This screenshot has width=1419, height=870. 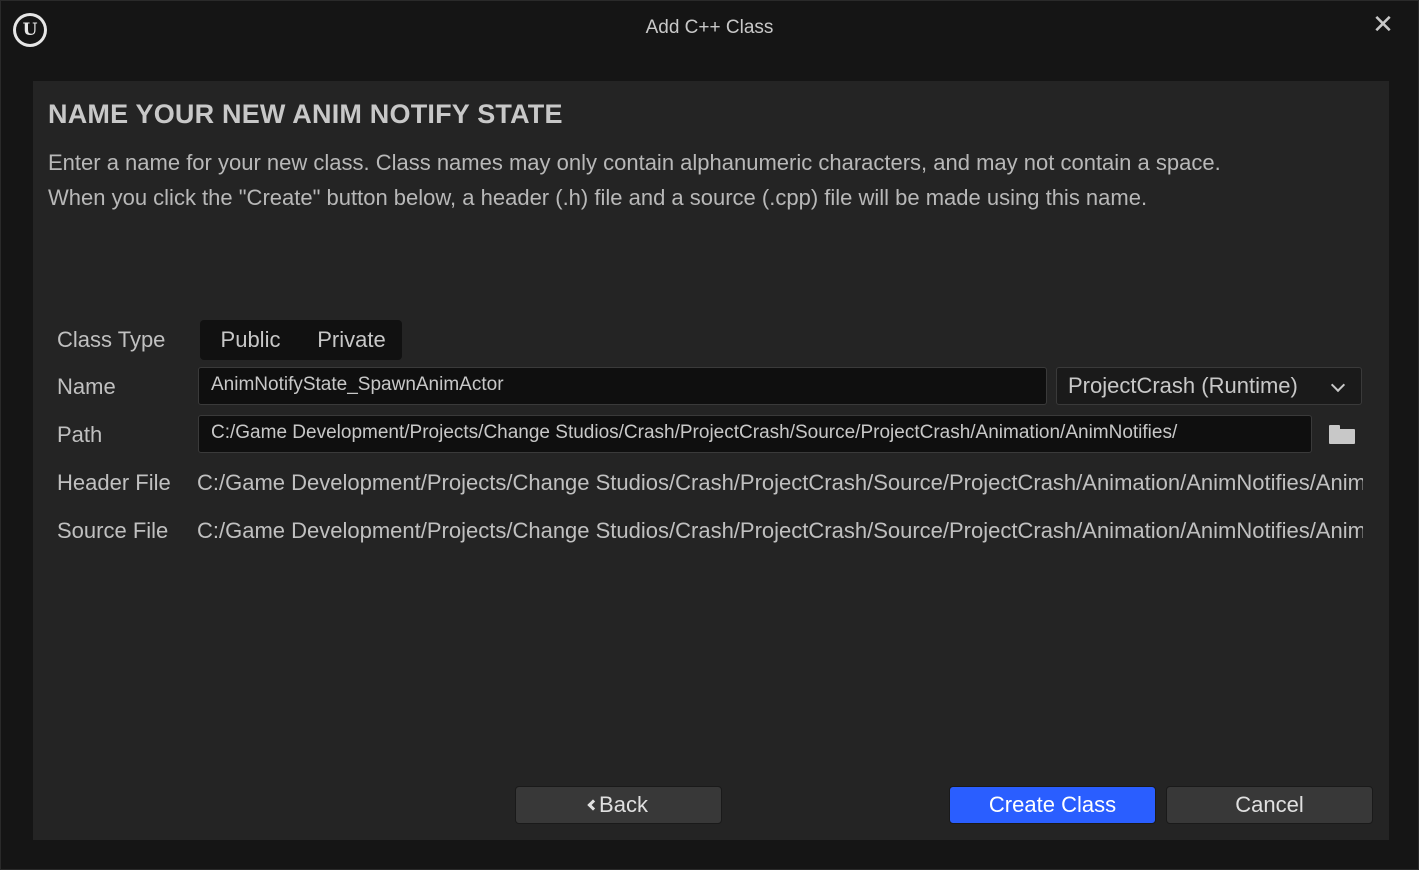 What do you see at coordinates (1183, 385) in the screenshot?
I see `module-dropdown-value: ProjectCrash (Runtime)` at bounding box center [1183, 385].